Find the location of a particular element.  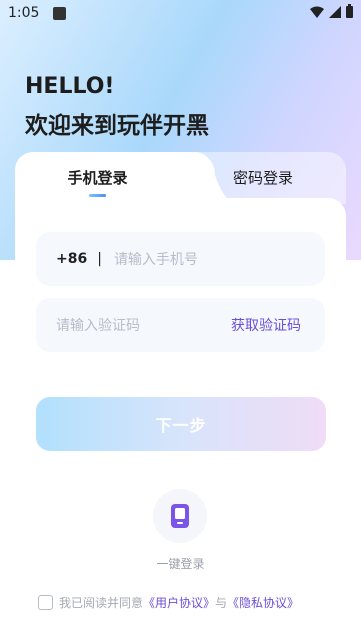

wifi-icon is located at coordinates (317, 12).